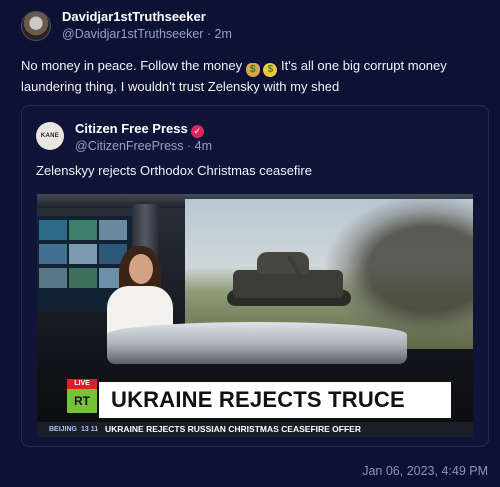 Image resolution: width=500 pixels, height=487 pixels. I want to click on post-timestamp: Jan 06, 2023, 4:49 PM, so click(425, 471).